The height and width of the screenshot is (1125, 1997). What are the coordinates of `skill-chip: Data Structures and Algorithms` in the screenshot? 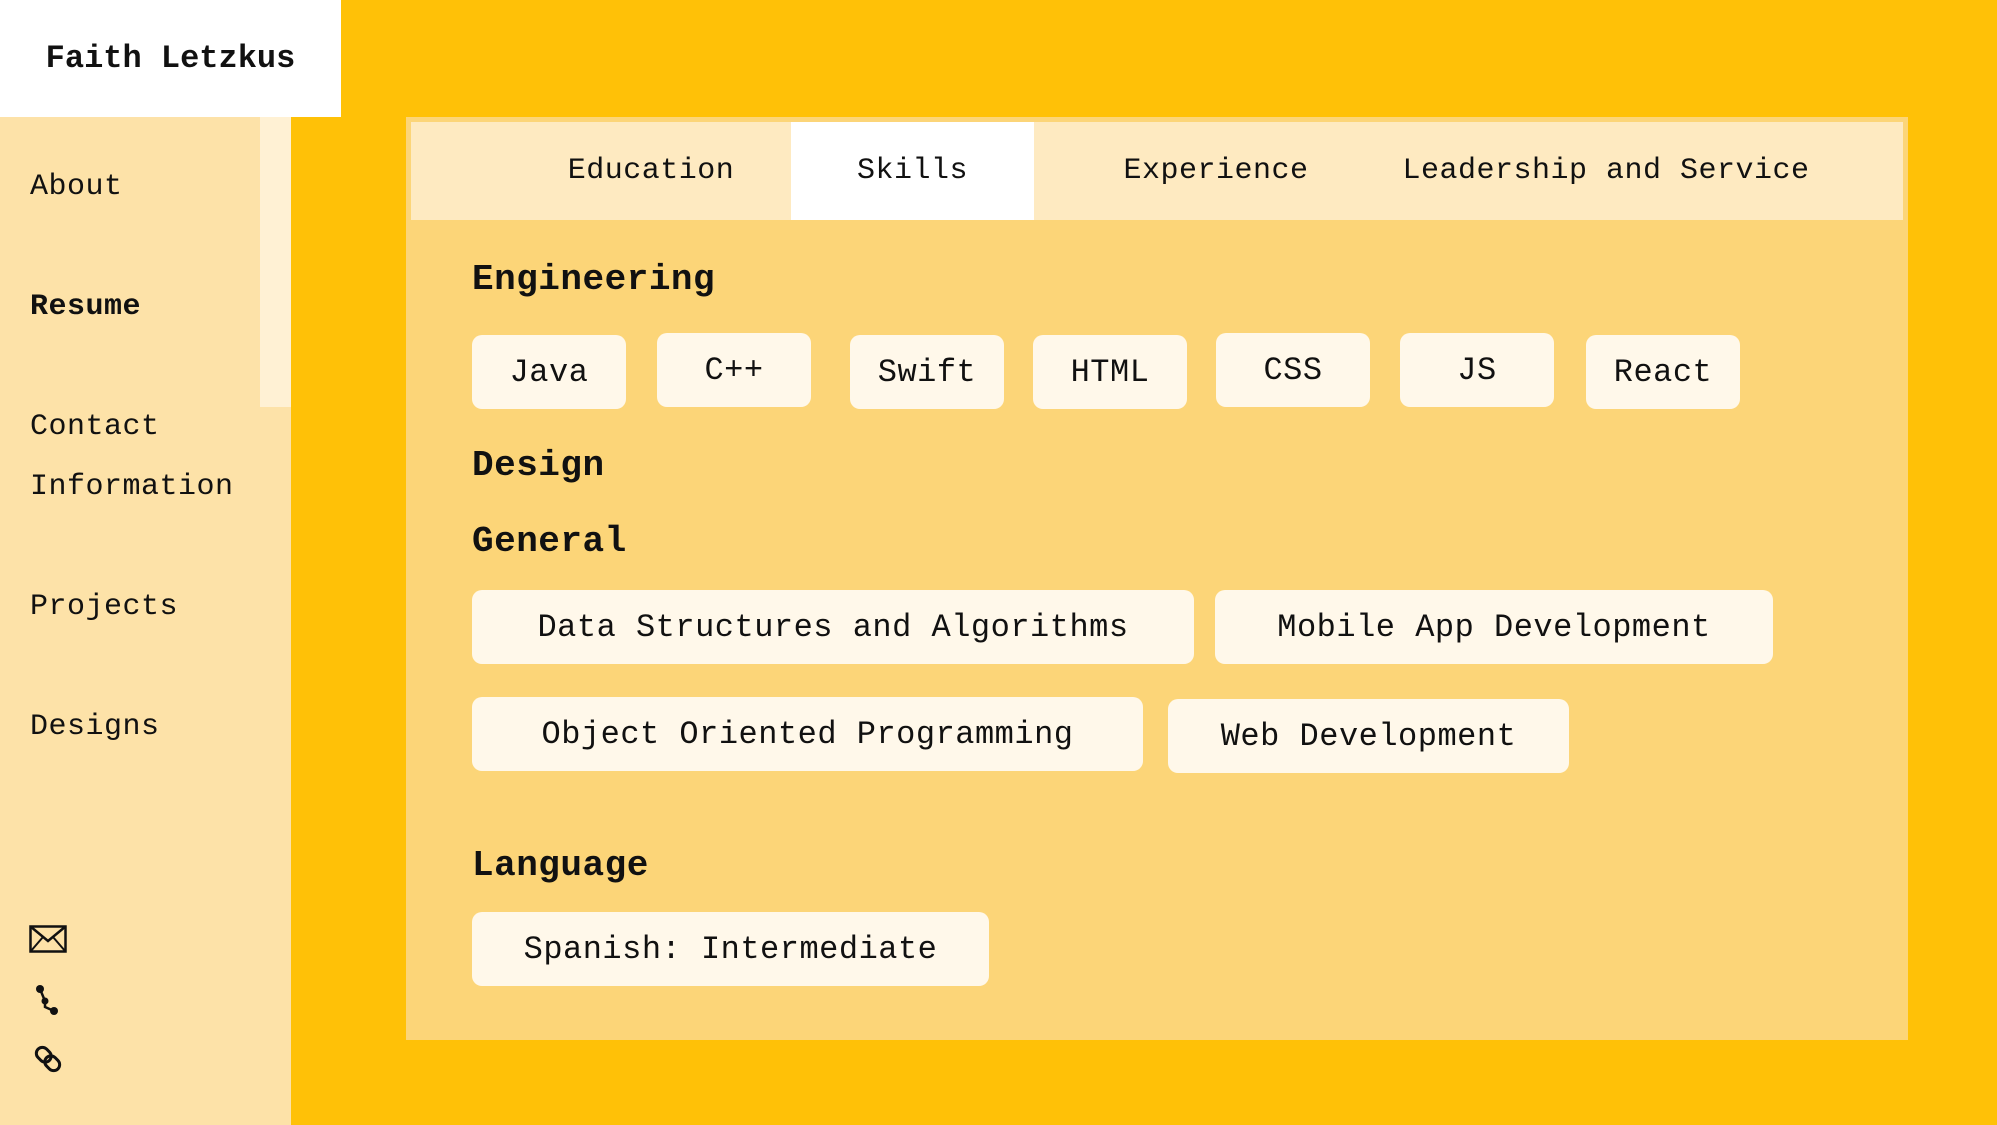 It's located at (833, 627).